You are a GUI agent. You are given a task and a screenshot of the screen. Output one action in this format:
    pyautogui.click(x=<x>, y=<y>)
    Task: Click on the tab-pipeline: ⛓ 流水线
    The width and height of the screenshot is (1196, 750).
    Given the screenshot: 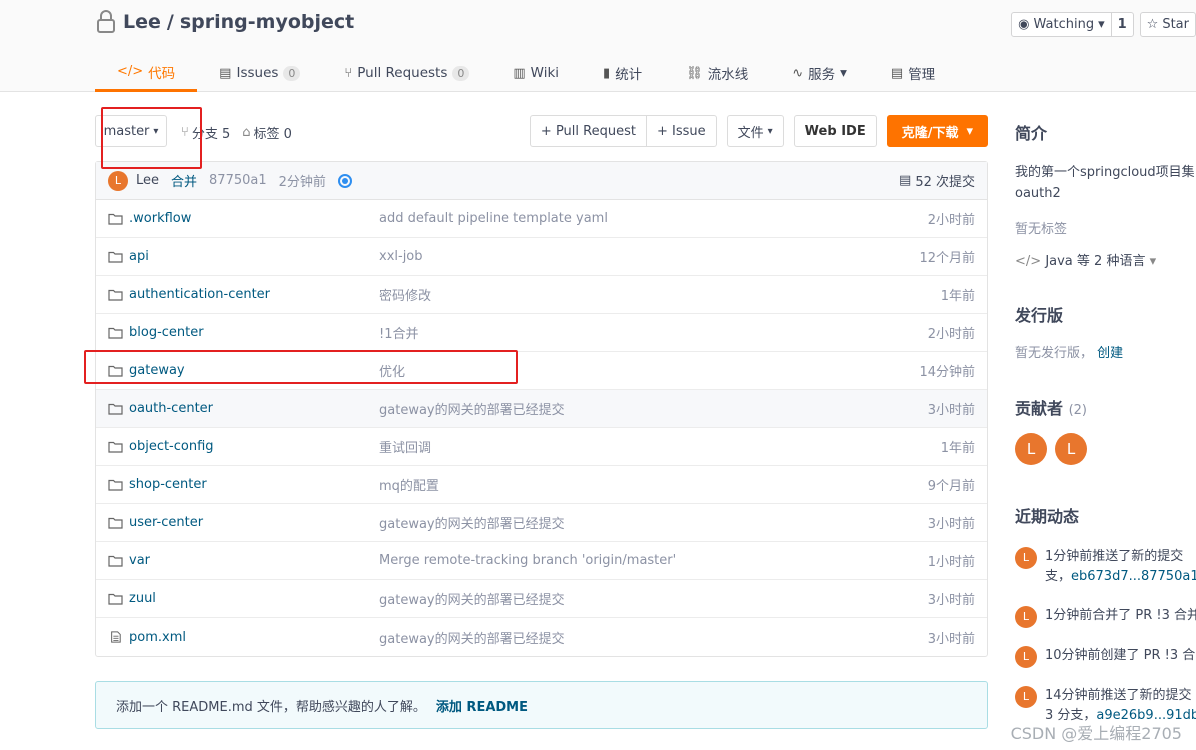 What is the action you would take?
    pyautogui.click(x=717, y=73)
    